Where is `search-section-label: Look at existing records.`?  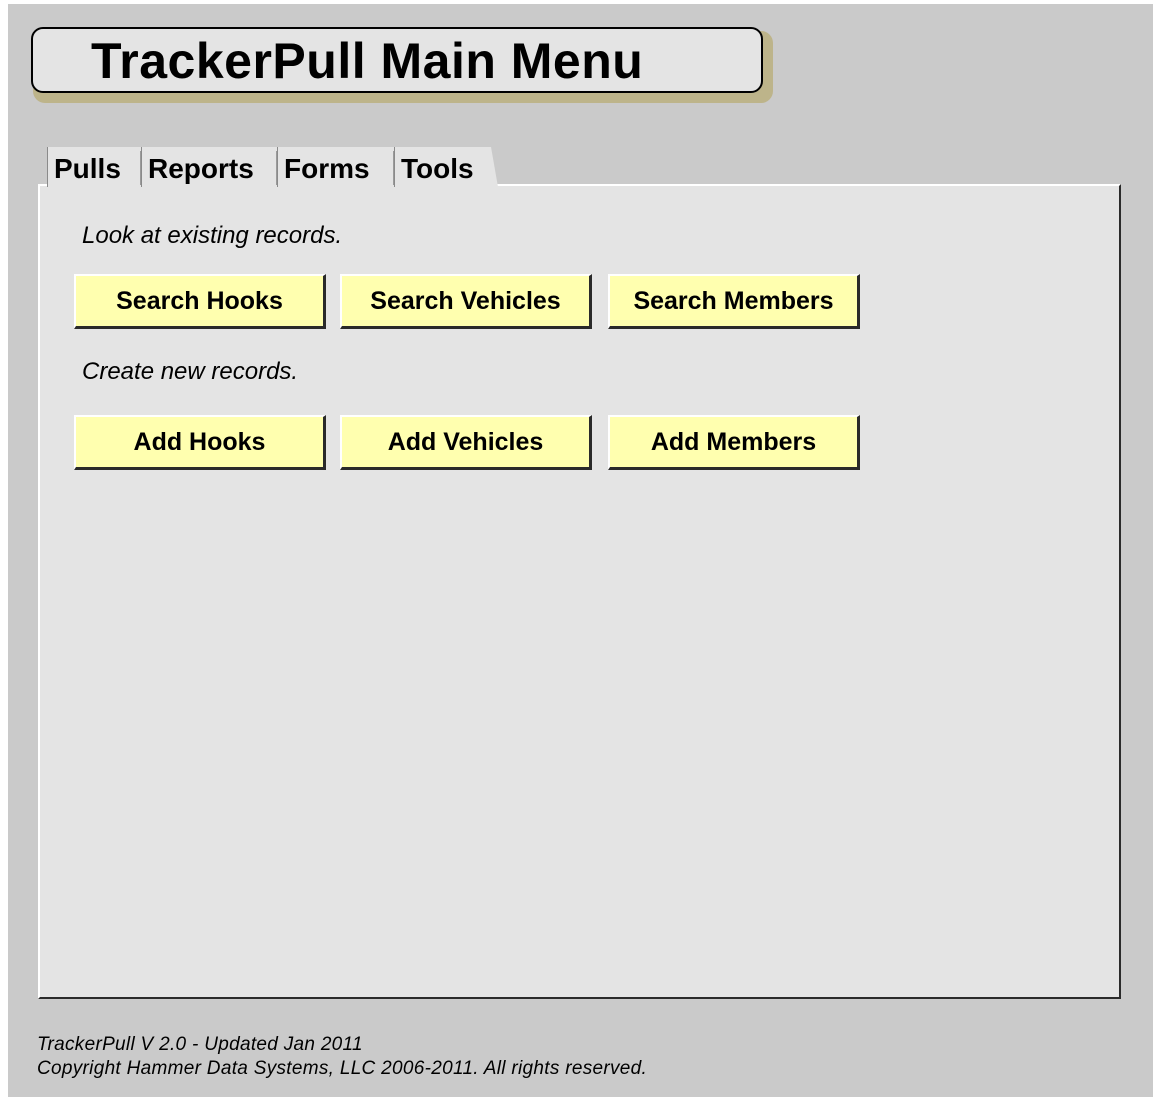 search-section-label: Look at existing records. is located at coordinates (212, 235).